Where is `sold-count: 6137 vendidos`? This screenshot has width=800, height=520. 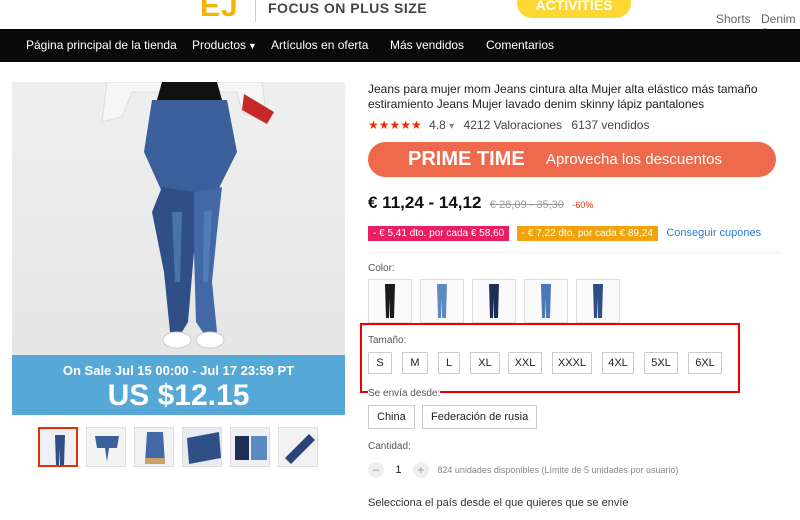 sold-count: 6137 vendidos is located at coordinates (610, 125).